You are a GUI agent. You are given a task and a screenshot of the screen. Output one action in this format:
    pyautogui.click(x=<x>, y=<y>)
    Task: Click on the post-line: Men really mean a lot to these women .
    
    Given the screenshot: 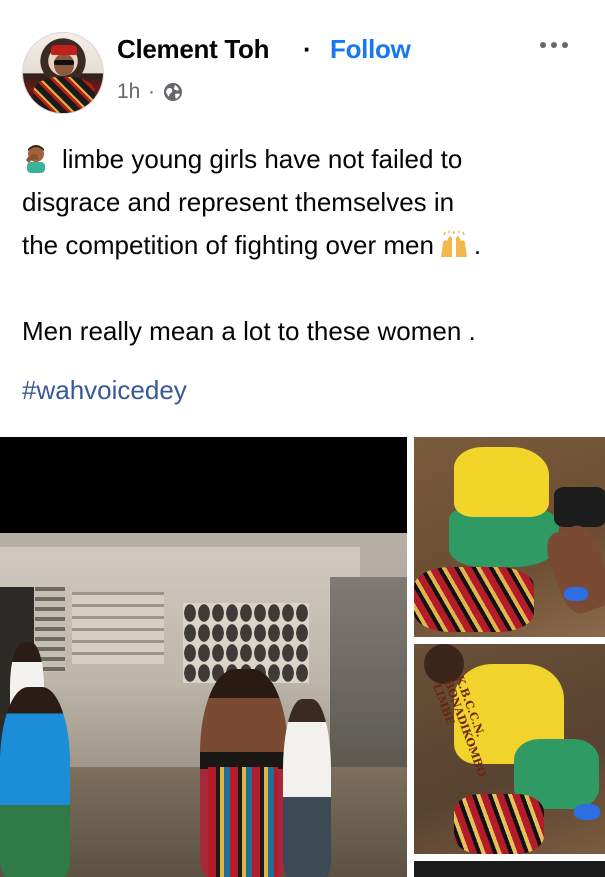 What is the action you would take?
    pyautogui.click(x=307, y=331)
    